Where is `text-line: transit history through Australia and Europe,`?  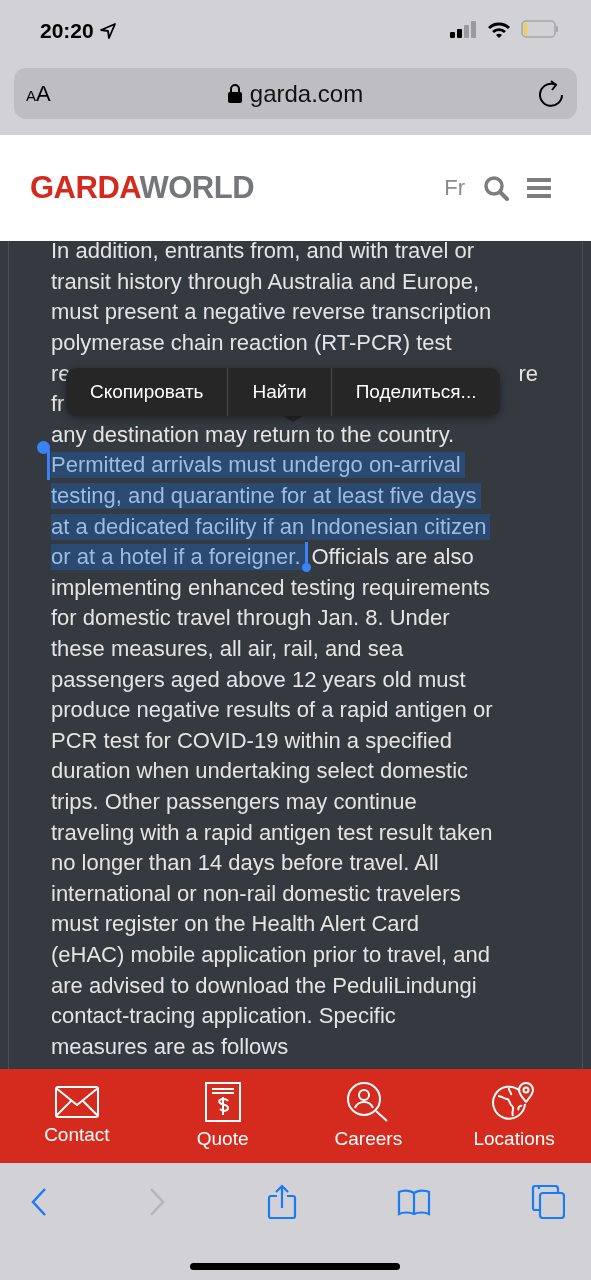
text-line: transit history through Australia and Europe, is located at coordinates (265, 281).